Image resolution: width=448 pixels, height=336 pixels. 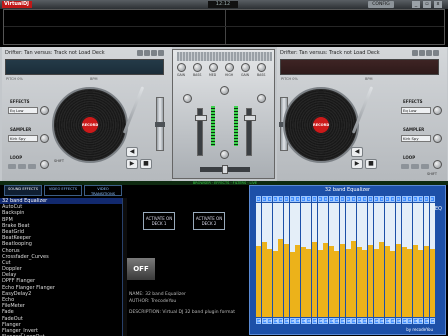 What do you see at coordinates (147, 53) in the screenshot?
I see `deck-left-button-b` at bounding box center [147, 53].